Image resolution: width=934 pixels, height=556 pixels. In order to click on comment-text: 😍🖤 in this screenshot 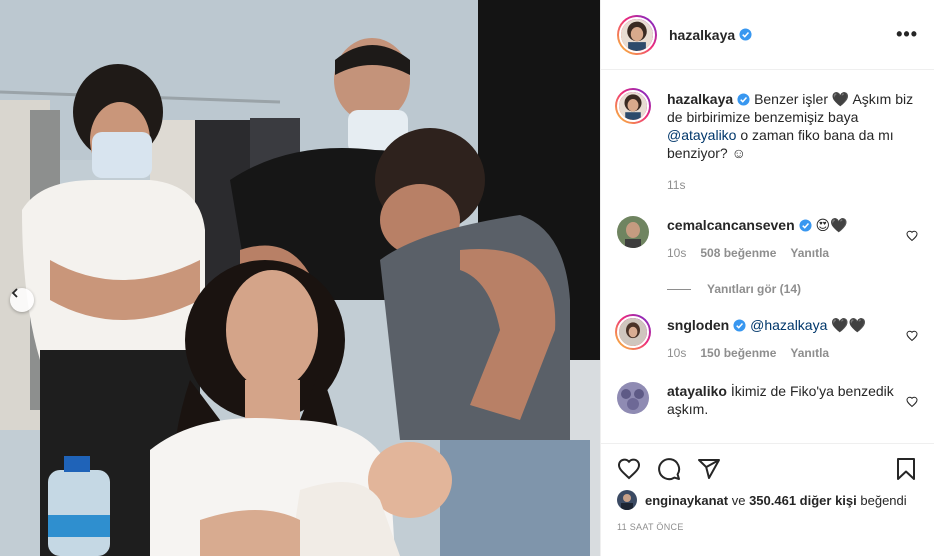, I will do `click(831, 225)`.